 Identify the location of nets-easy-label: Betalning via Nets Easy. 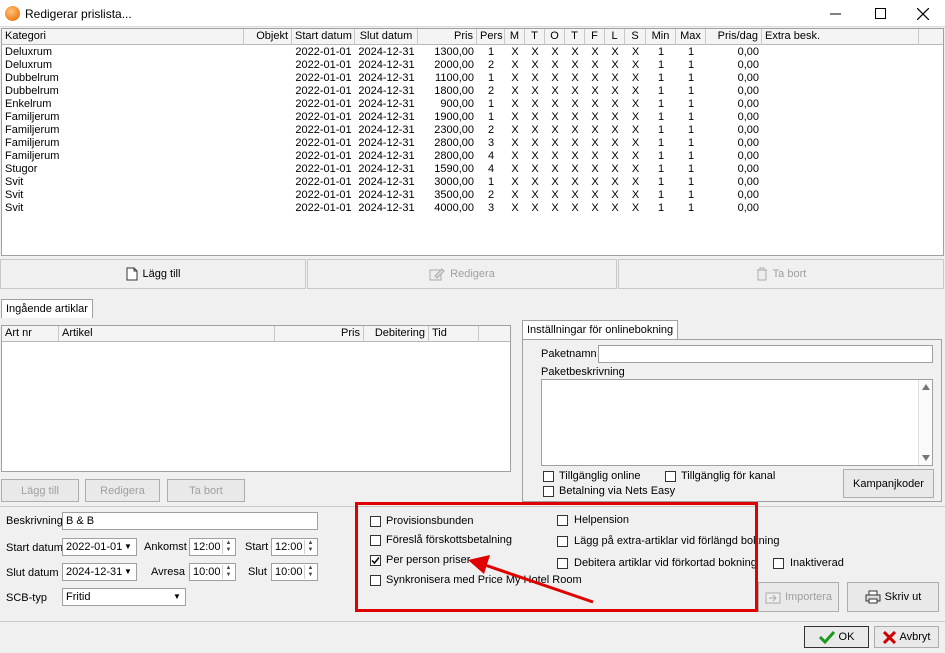
(617, 491).